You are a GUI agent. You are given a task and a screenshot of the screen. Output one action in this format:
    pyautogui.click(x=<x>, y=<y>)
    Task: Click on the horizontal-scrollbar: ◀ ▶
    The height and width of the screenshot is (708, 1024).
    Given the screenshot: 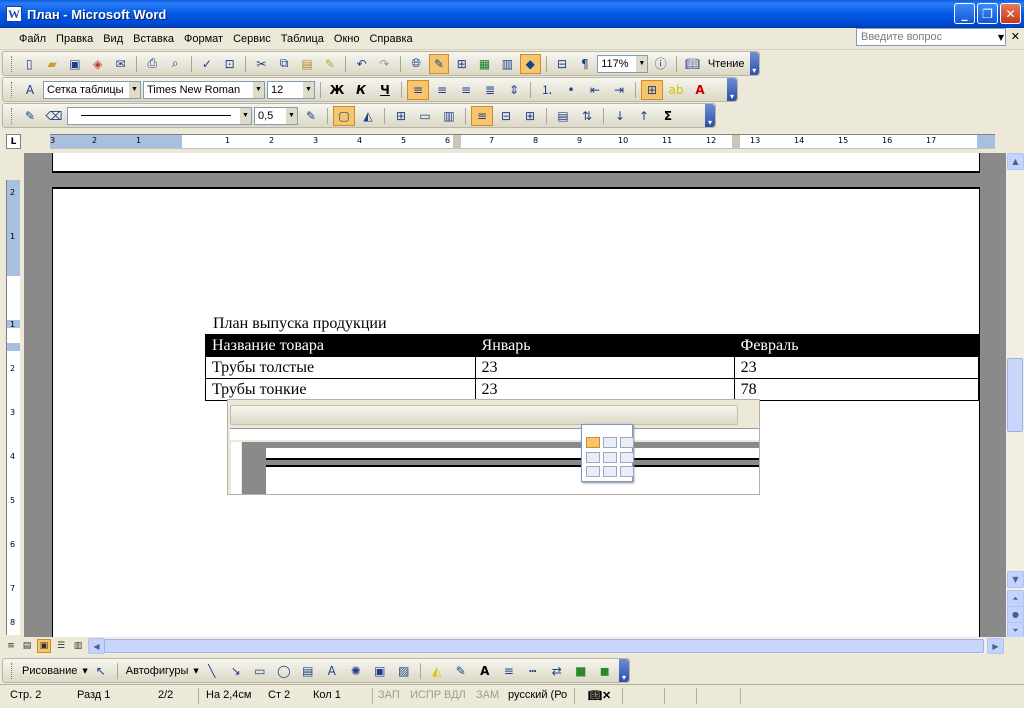 What is the action you would take?
    pyautogui.click(x=546, y=646)
    